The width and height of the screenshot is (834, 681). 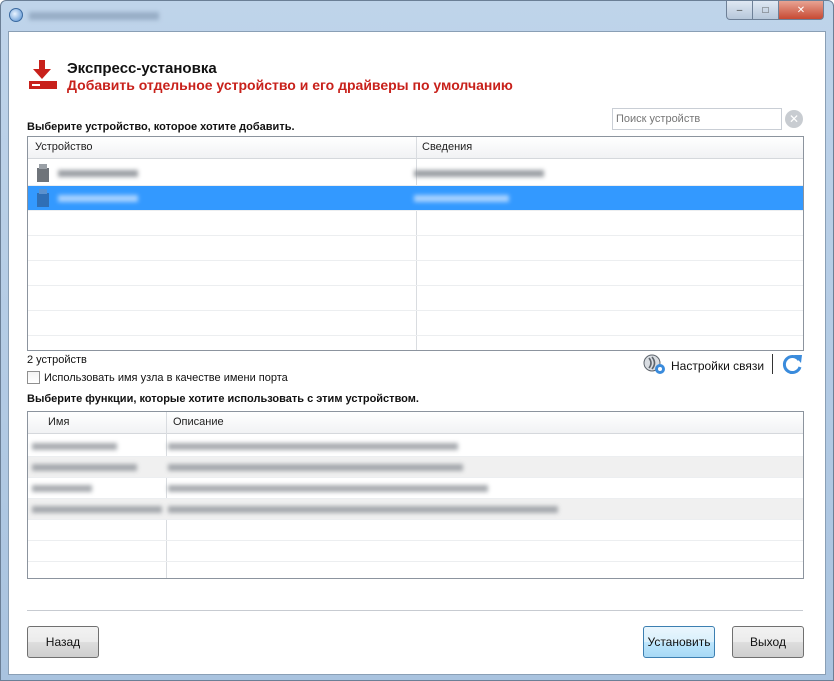 What do you see at coordinates (33, 377) in the screenshot?
I see `use-hostname-checkbox` at bounding box center [33, 377].